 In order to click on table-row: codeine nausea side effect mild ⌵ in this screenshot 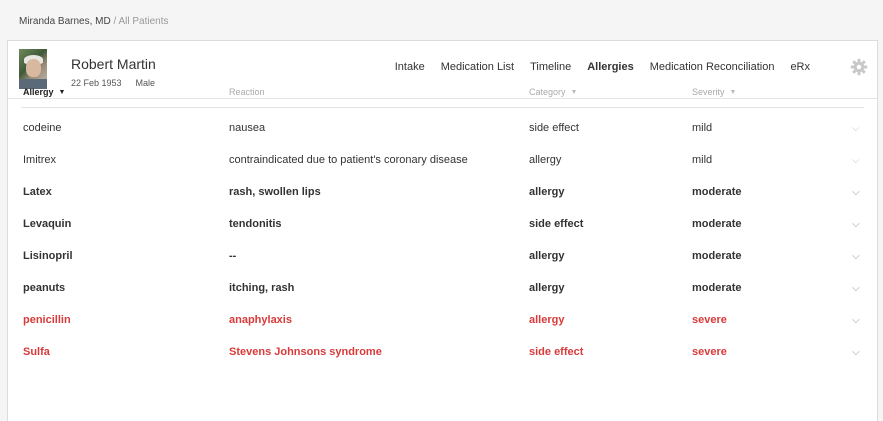, I will do `click(442, 128)`.